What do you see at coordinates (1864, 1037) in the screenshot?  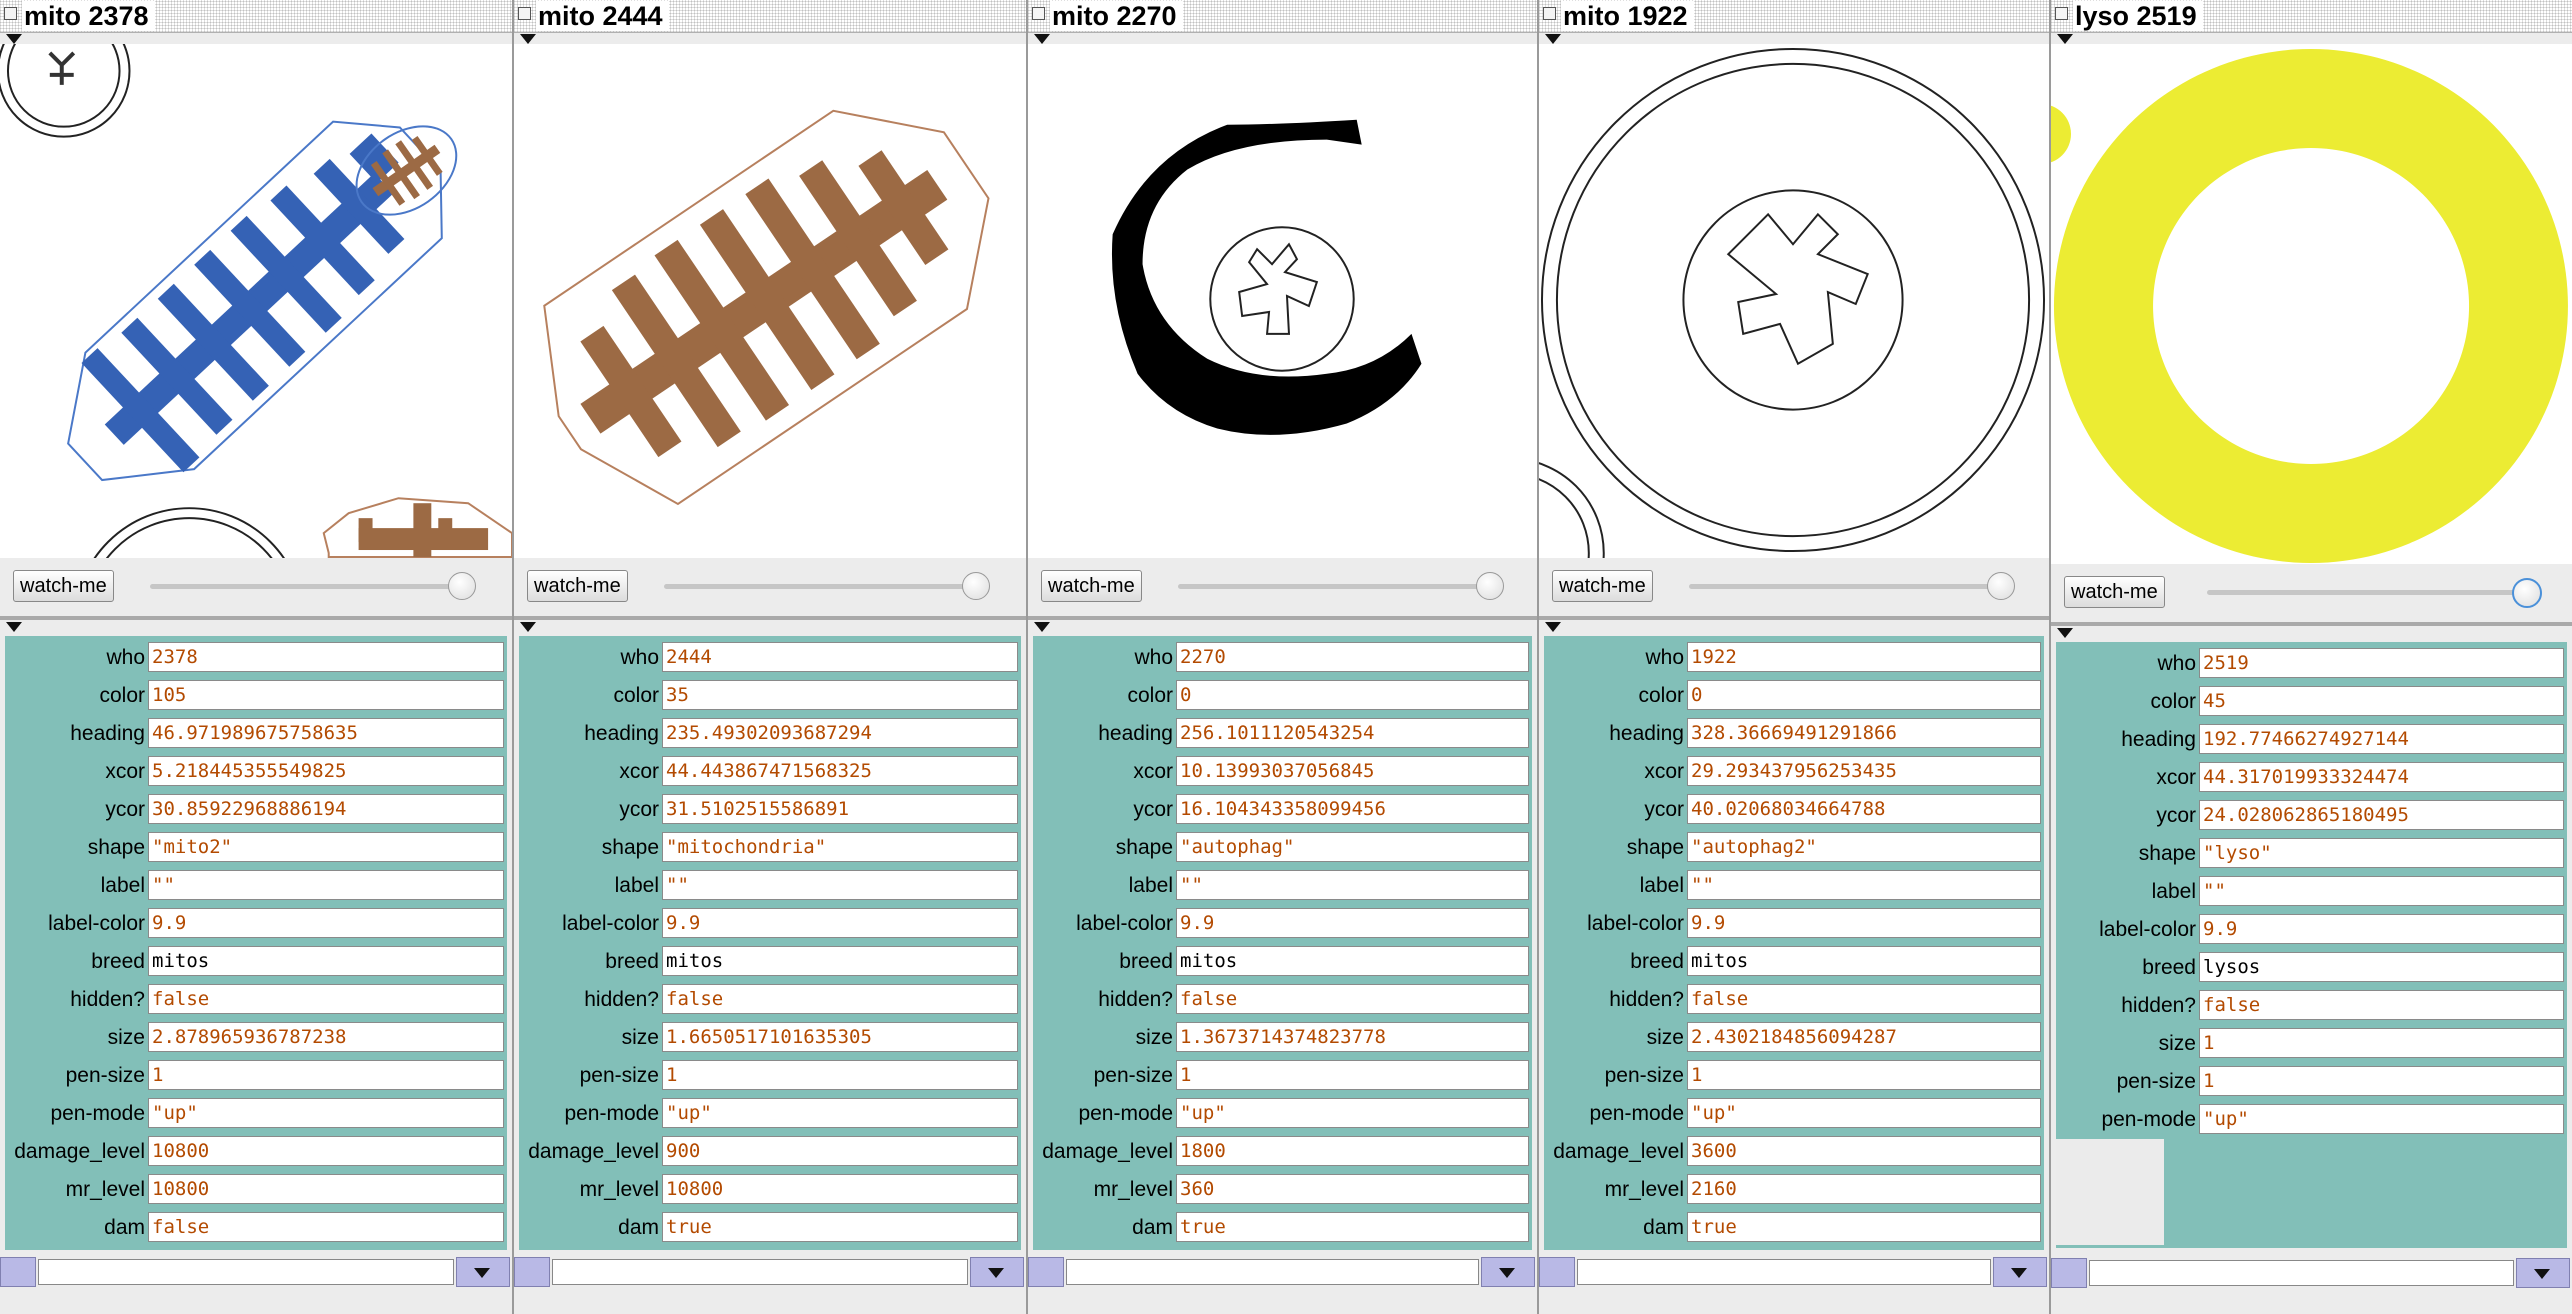 I see `var-value-field: 2.4302184856094287` at bounding box center [1864, 1037].